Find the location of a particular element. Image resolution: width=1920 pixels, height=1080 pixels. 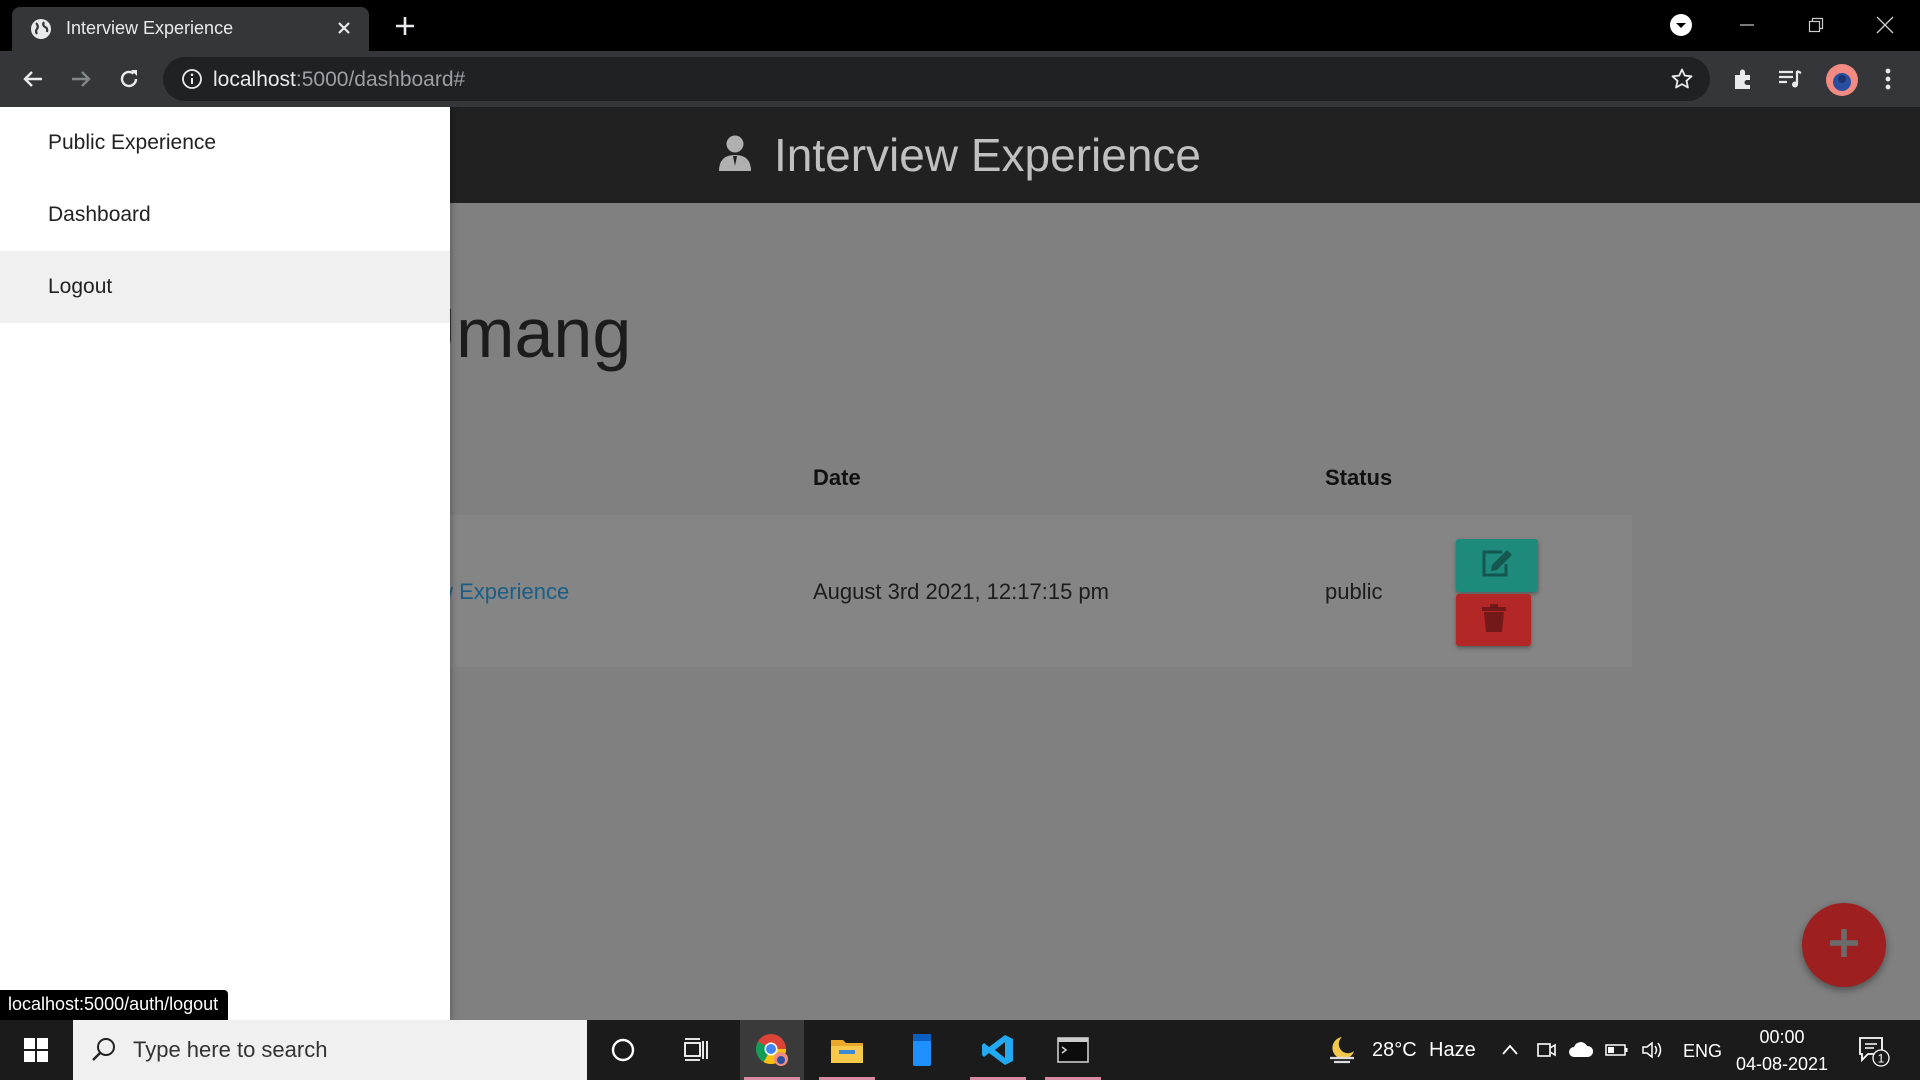

file-explorer-icon is located at coordinates (847, 1050).